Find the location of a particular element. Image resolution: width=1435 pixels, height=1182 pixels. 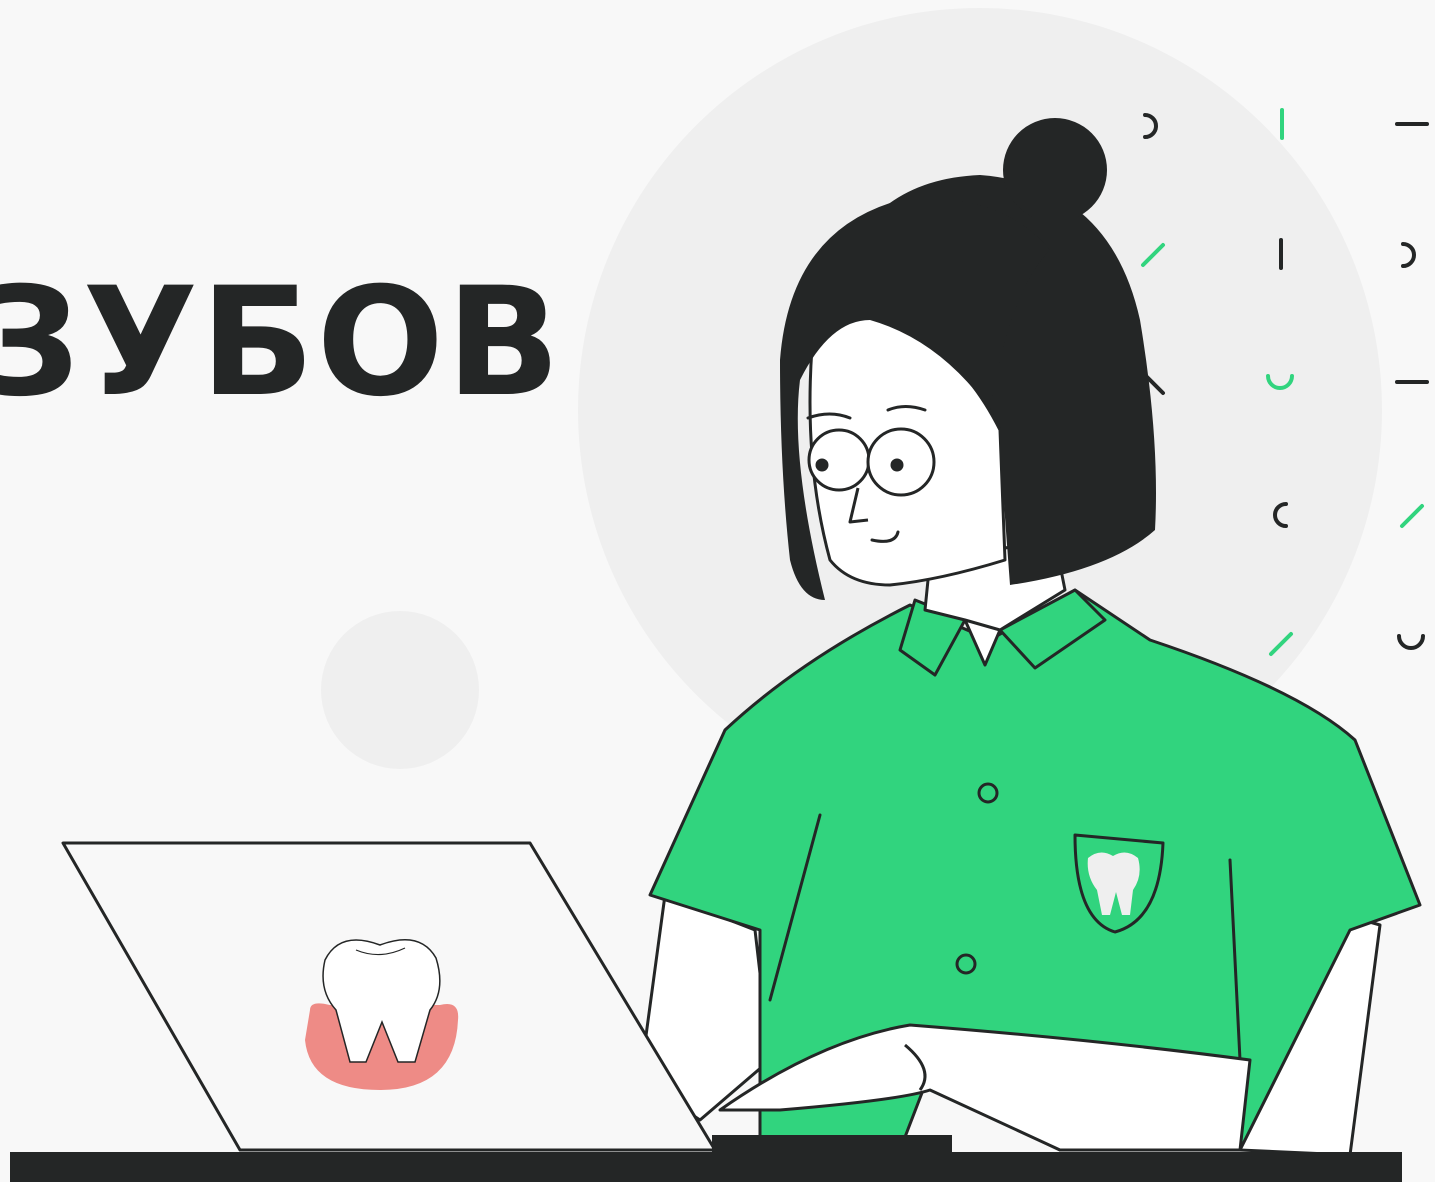

tooth-with-gum-icon is located at coordinates (382, 1014).